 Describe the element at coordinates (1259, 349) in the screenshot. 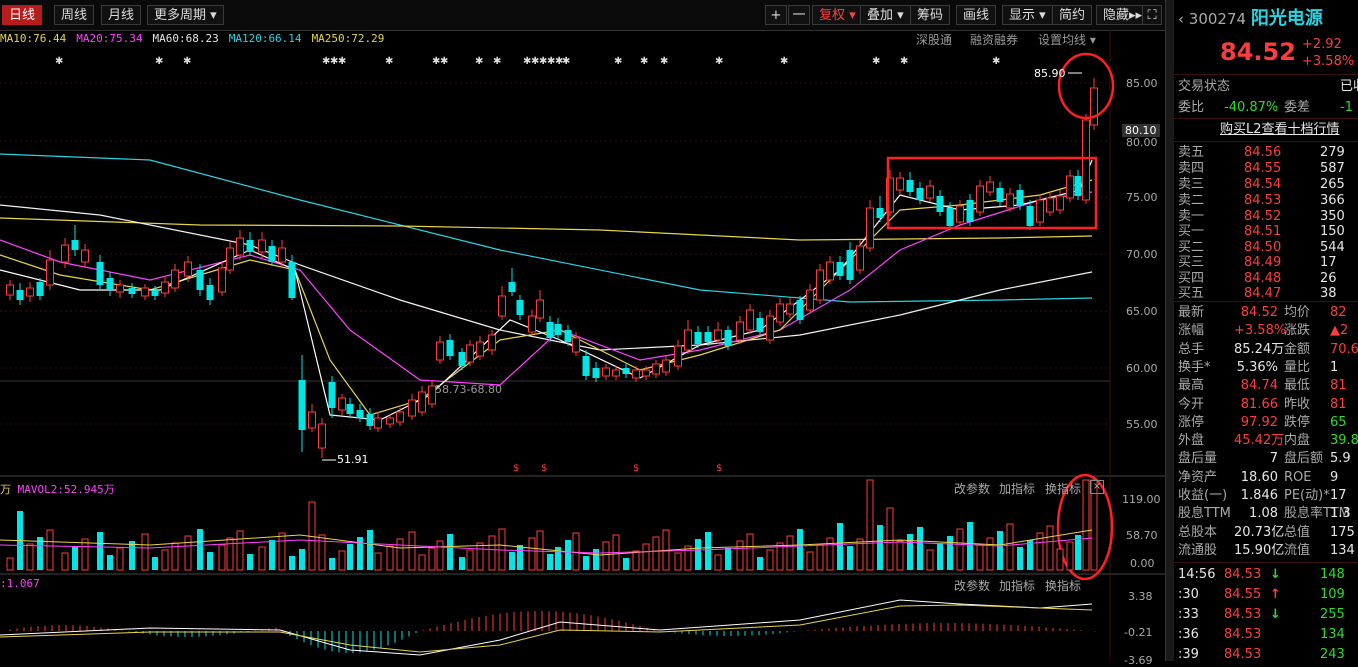

I see `stat-value: 85.24万` at that location.